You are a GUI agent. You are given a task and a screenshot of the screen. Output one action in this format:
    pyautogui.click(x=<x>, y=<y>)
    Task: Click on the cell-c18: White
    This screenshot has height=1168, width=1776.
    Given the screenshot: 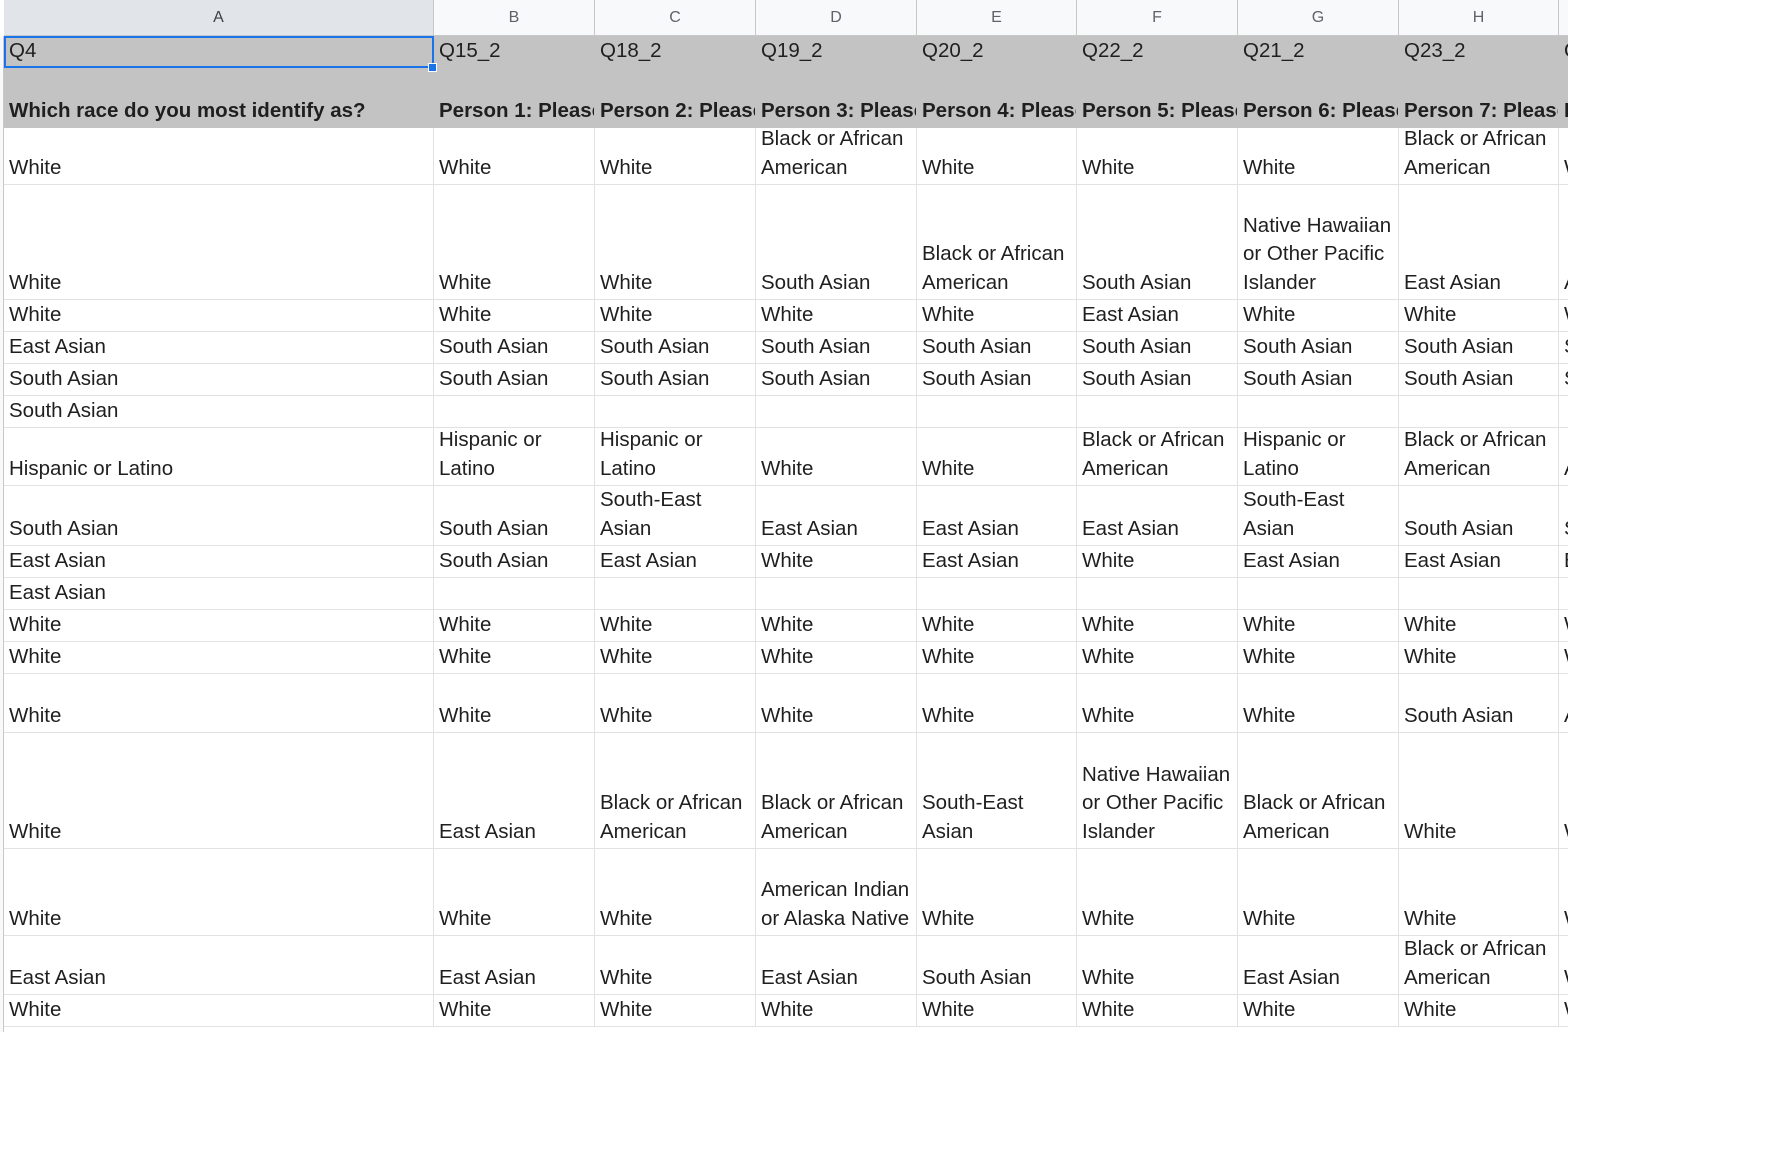 What is the action you would take?
    pyautogui.click(x=675, y=965)
    